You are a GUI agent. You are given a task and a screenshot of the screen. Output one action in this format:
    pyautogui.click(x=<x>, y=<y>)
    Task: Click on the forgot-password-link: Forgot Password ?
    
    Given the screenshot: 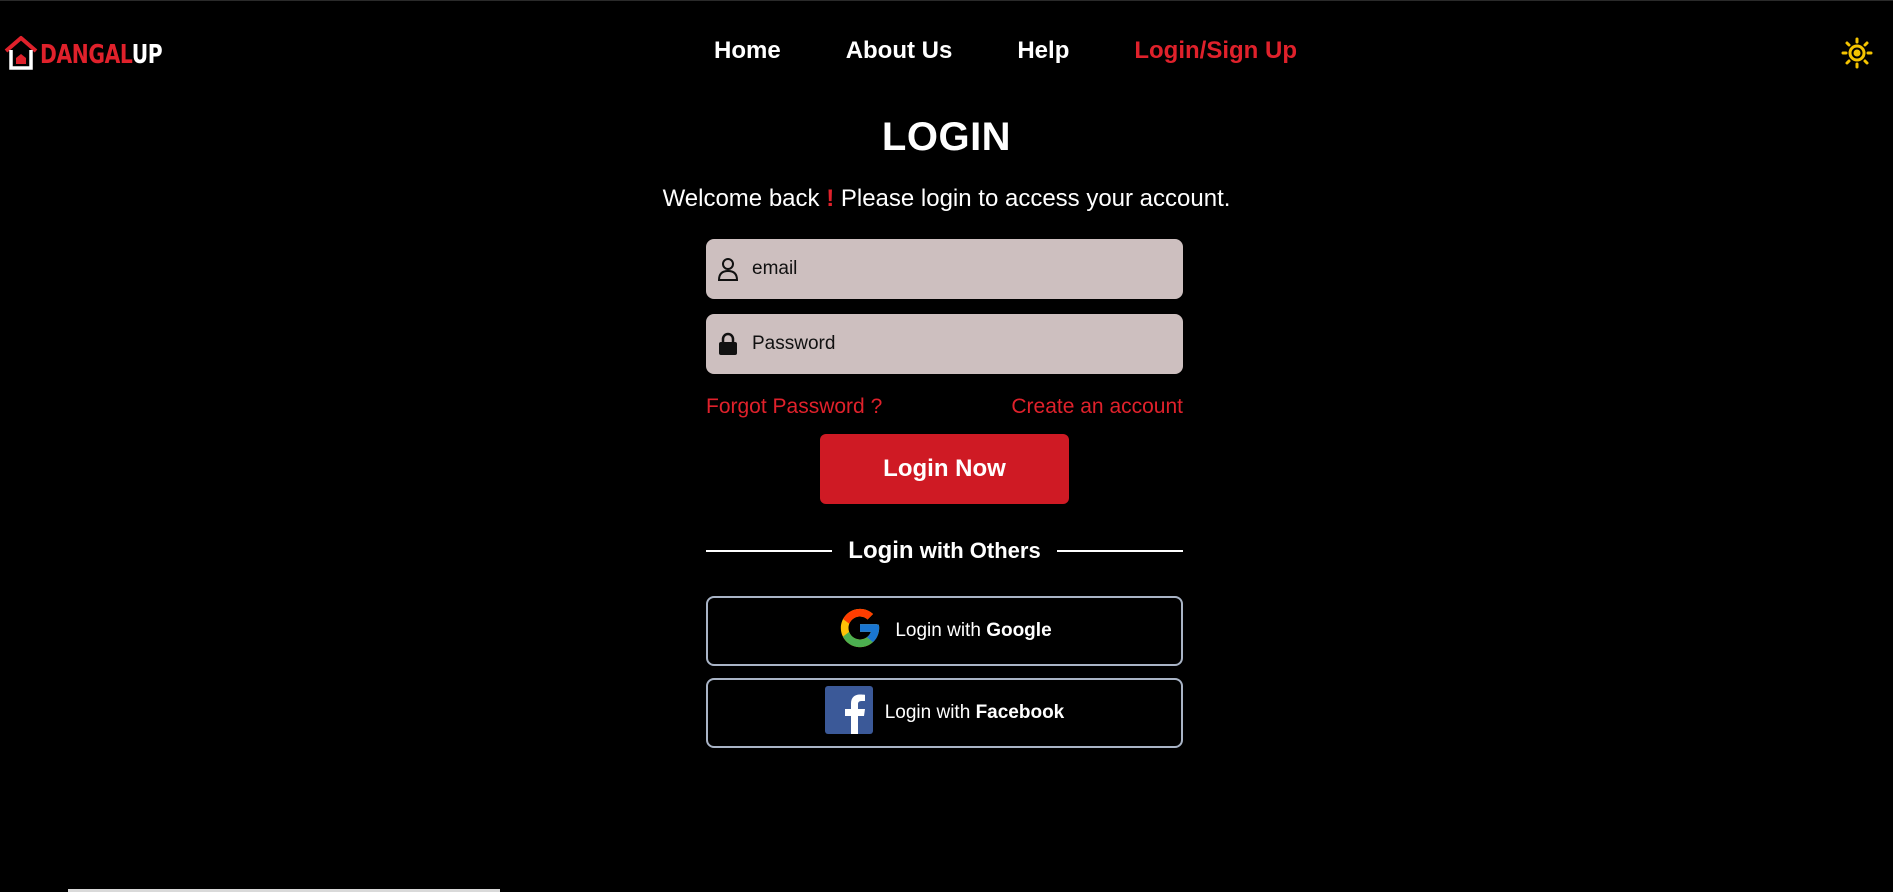 What is the action you would take?
    pyautogui.click(x=794, y=407)
    